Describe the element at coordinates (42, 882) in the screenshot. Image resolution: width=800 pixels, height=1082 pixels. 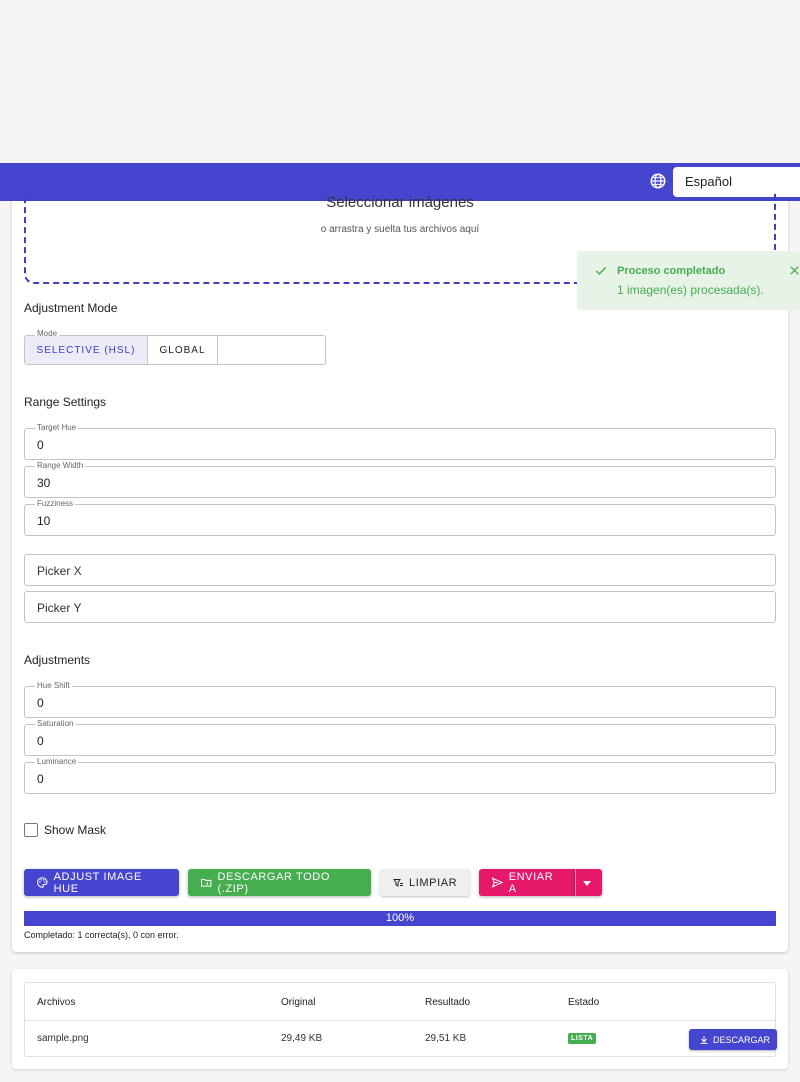
I see `palette-icon` at that location.